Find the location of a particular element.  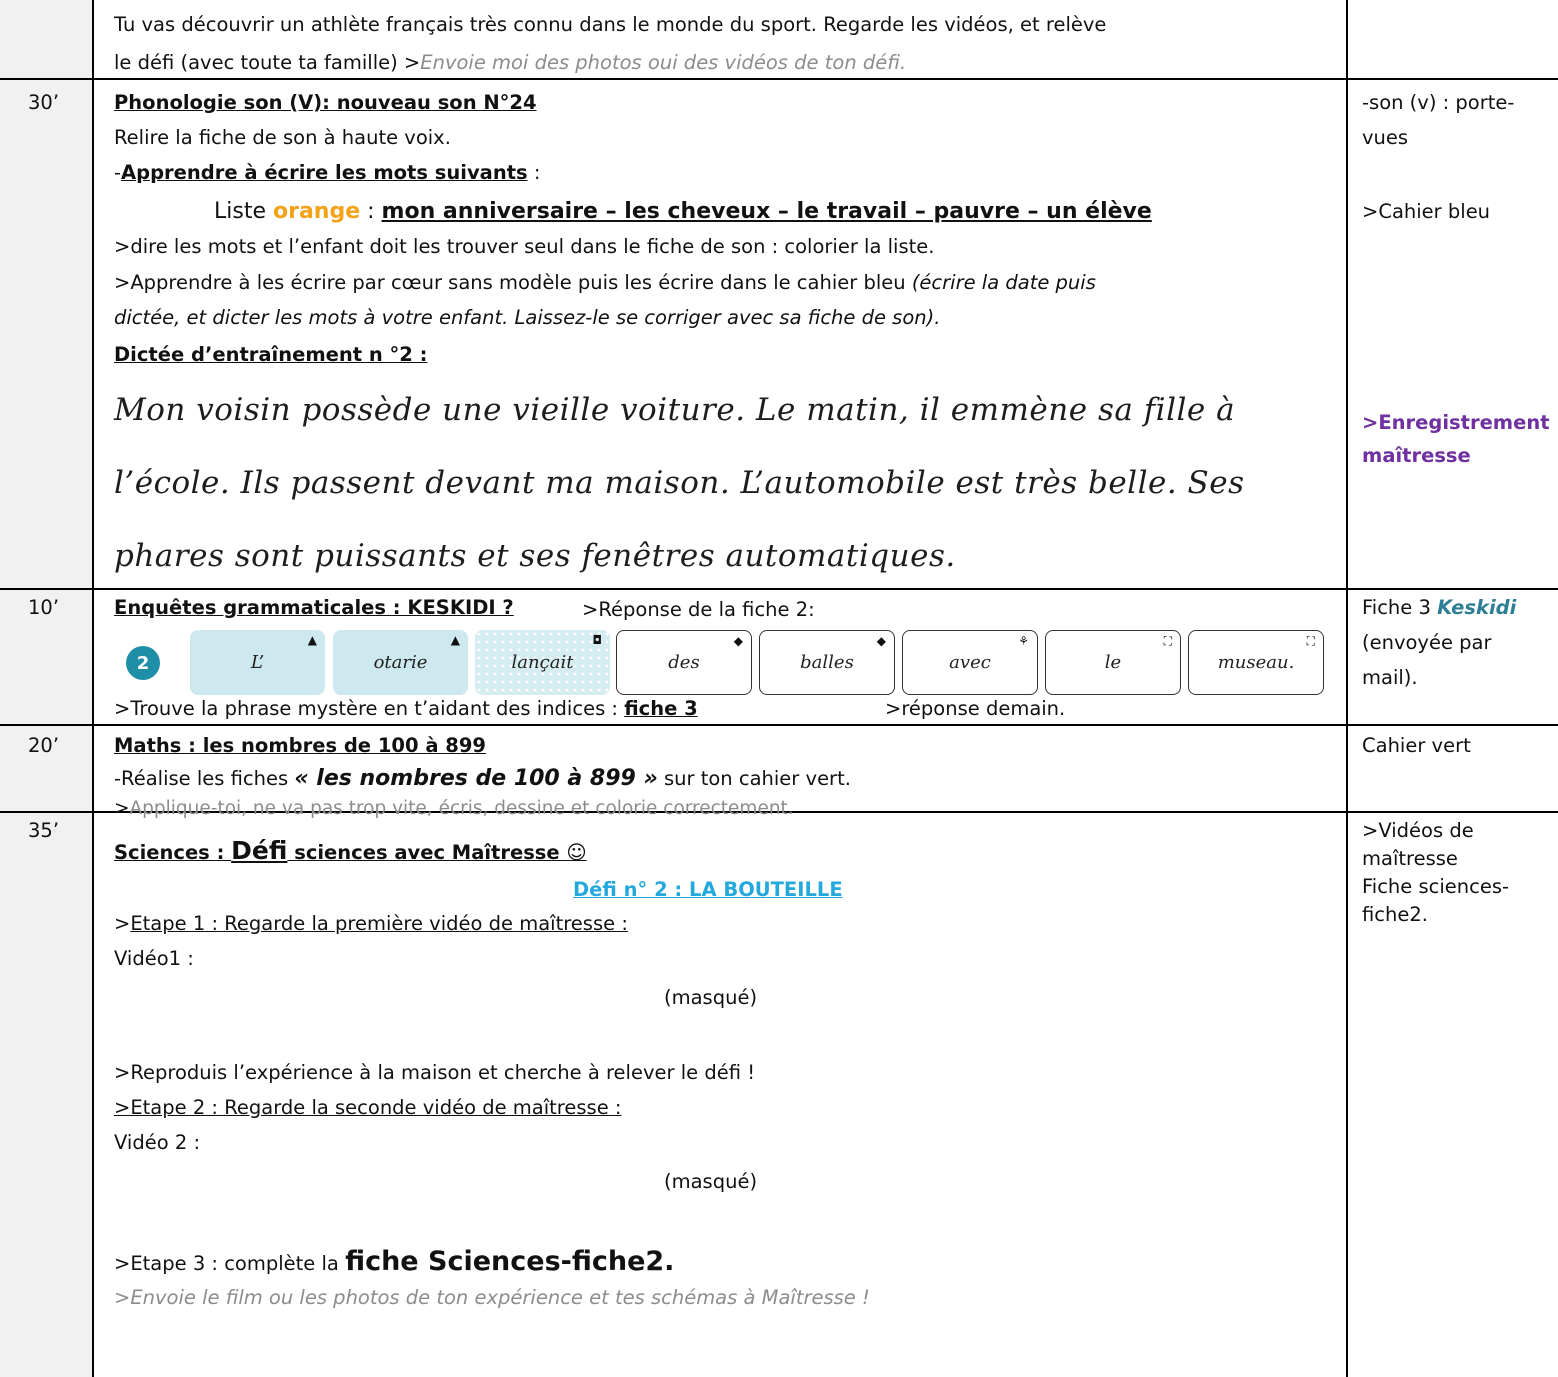

side-videos-1: >Vidéos de is located at coordinates (1418, 830).